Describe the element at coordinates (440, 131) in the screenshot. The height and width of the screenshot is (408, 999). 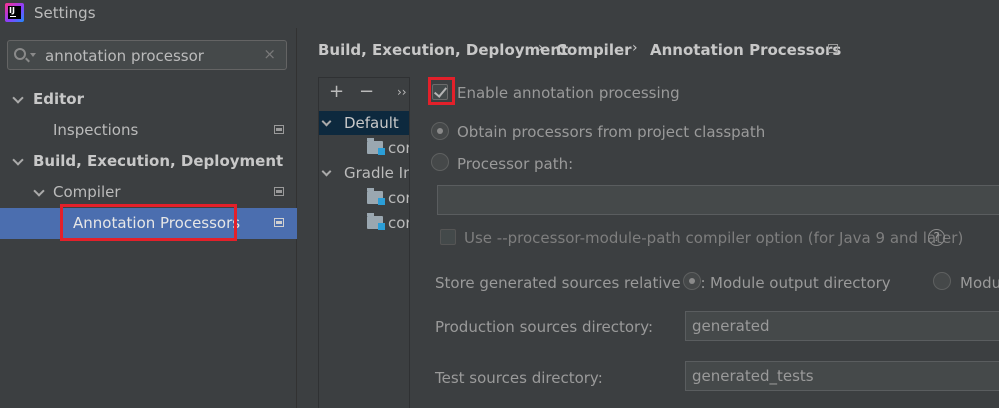
I see `obtain-from-classpath-radio` at that location.